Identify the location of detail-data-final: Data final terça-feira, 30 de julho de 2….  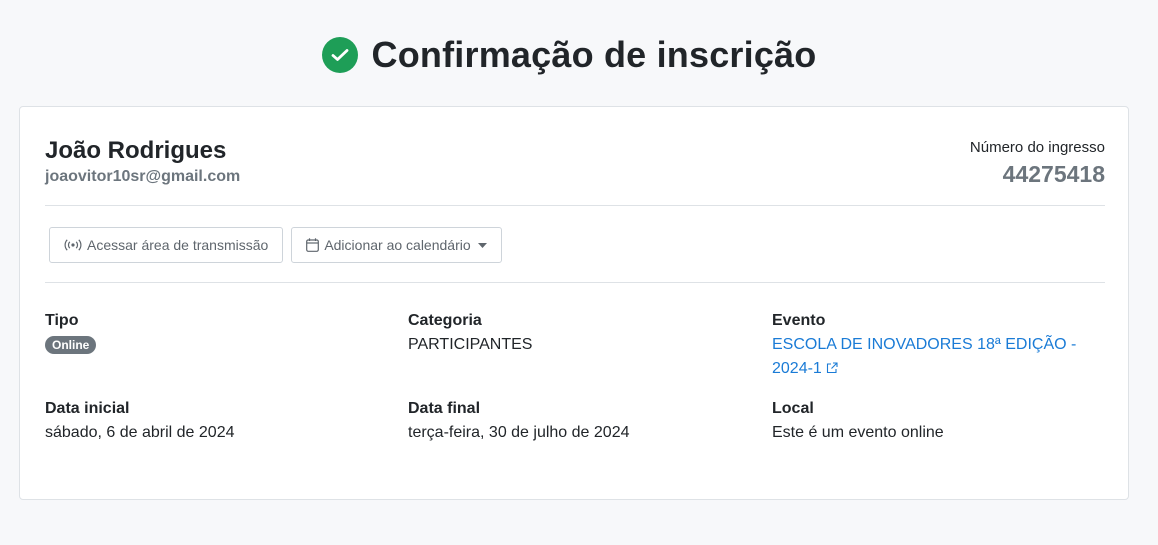
(578, 422).